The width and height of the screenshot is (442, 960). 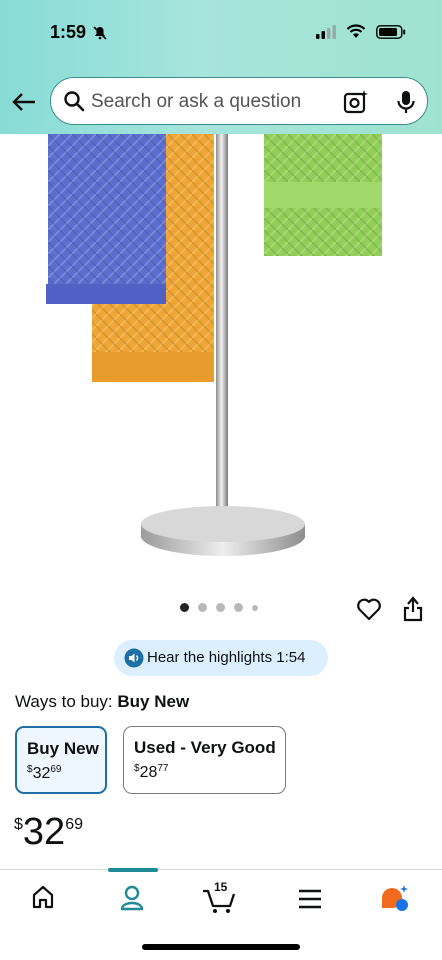 What do you see at coordinates (132, 898) in the screenshot?
I see `account-icon` at bounding box center [132, 898].